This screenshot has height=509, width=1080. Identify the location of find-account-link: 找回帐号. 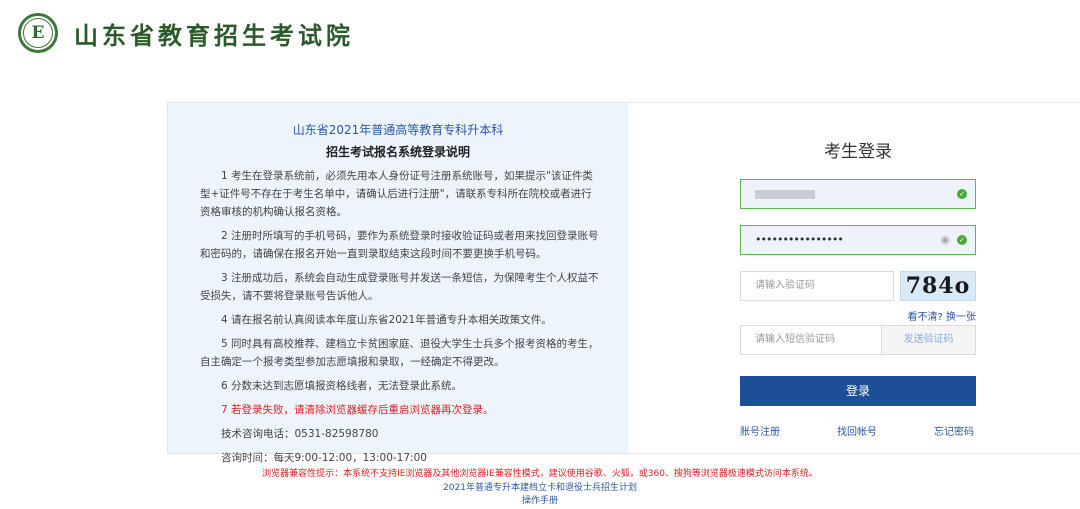
(857, 430).